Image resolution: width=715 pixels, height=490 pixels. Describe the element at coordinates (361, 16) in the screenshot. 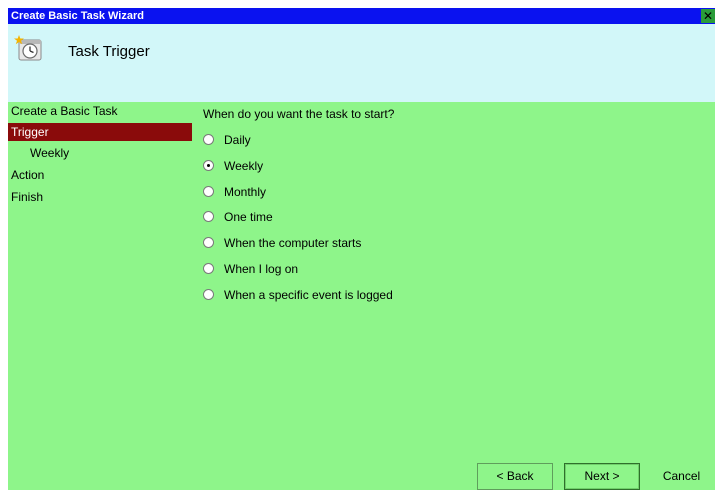

I see `title-bar: Create Basic Task Wizard ✕` at that location.